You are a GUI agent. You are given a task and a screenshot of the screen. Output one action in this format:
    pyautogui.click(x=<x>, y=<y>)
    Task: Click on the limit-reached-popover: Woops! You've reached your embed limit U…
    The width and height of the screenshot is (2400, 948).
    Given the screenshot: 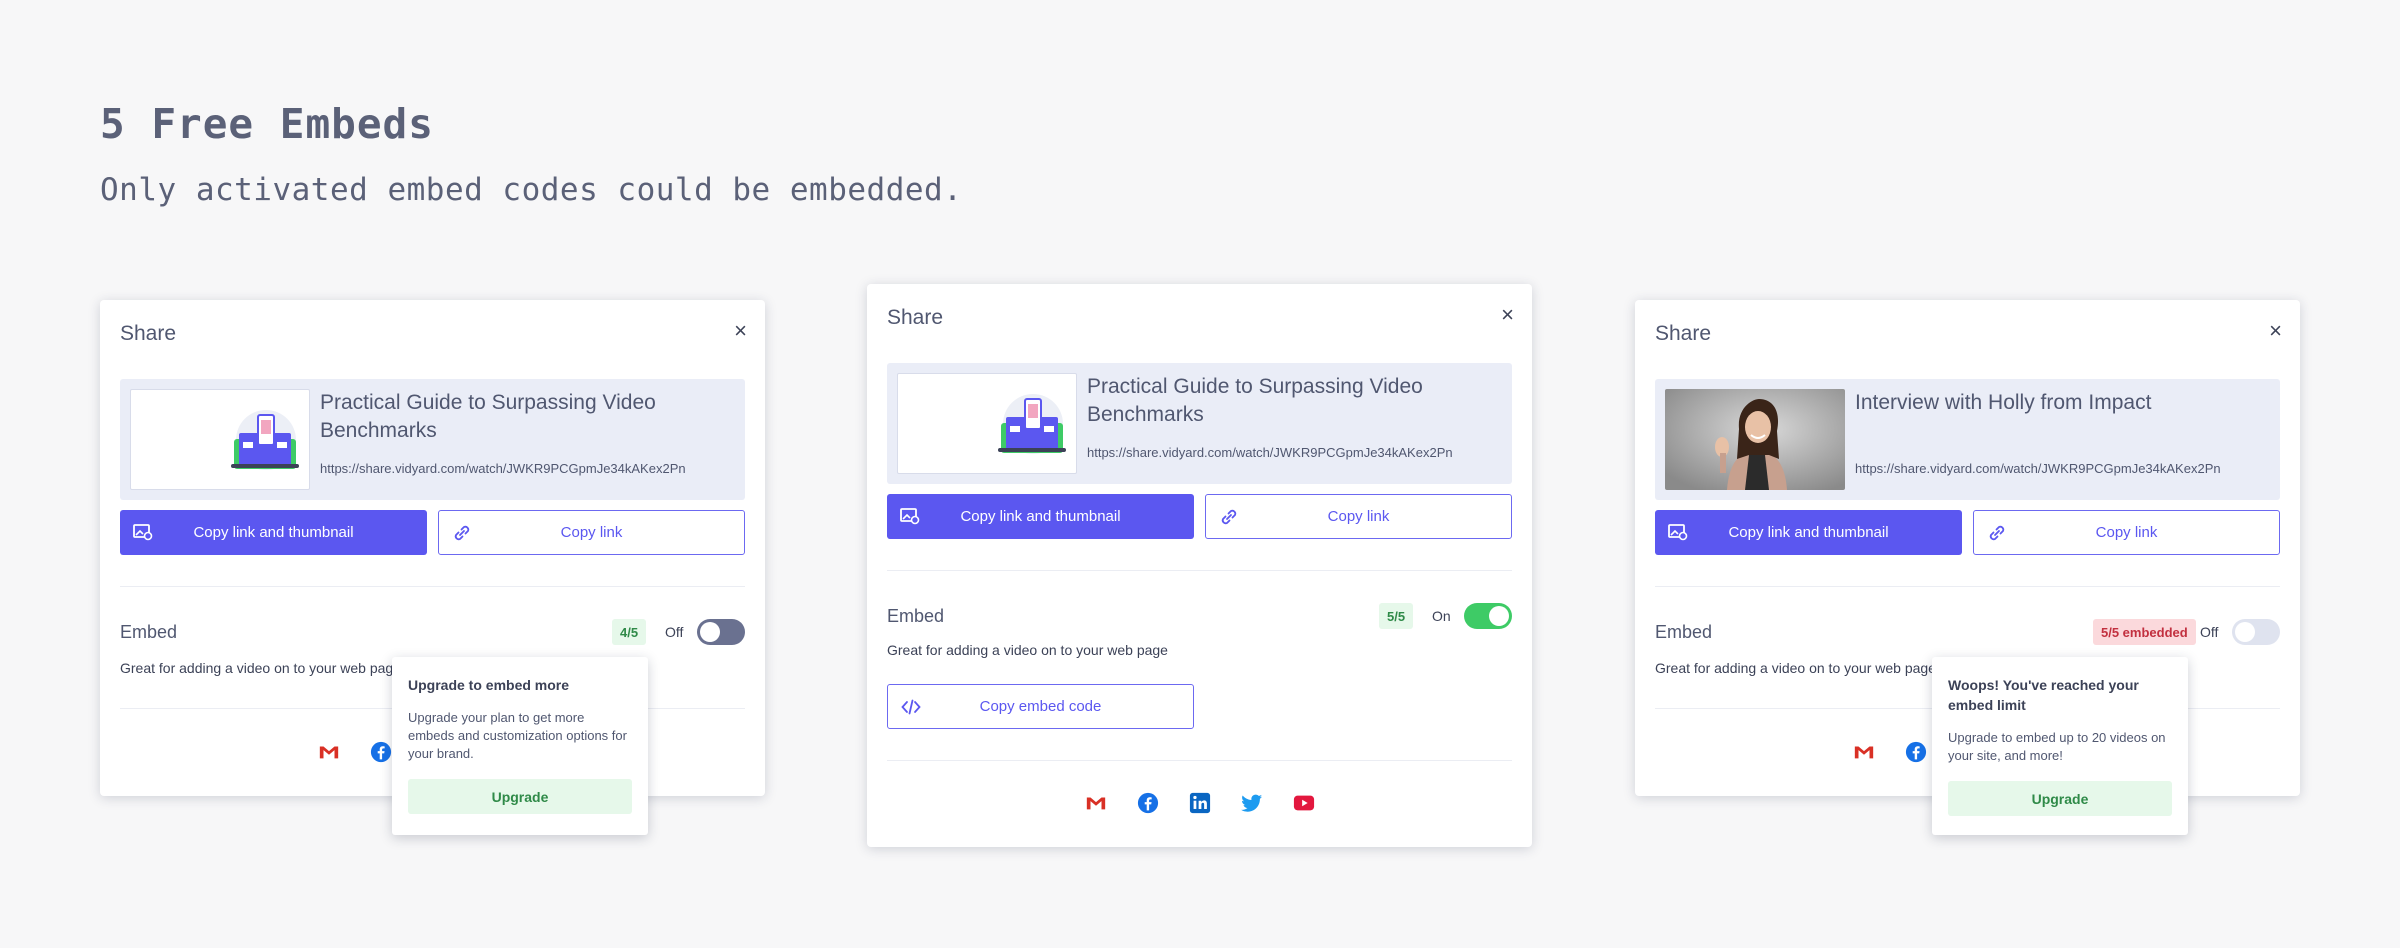 What is the action you would take?
    pyautogui.click(x=2060, y=746)
    